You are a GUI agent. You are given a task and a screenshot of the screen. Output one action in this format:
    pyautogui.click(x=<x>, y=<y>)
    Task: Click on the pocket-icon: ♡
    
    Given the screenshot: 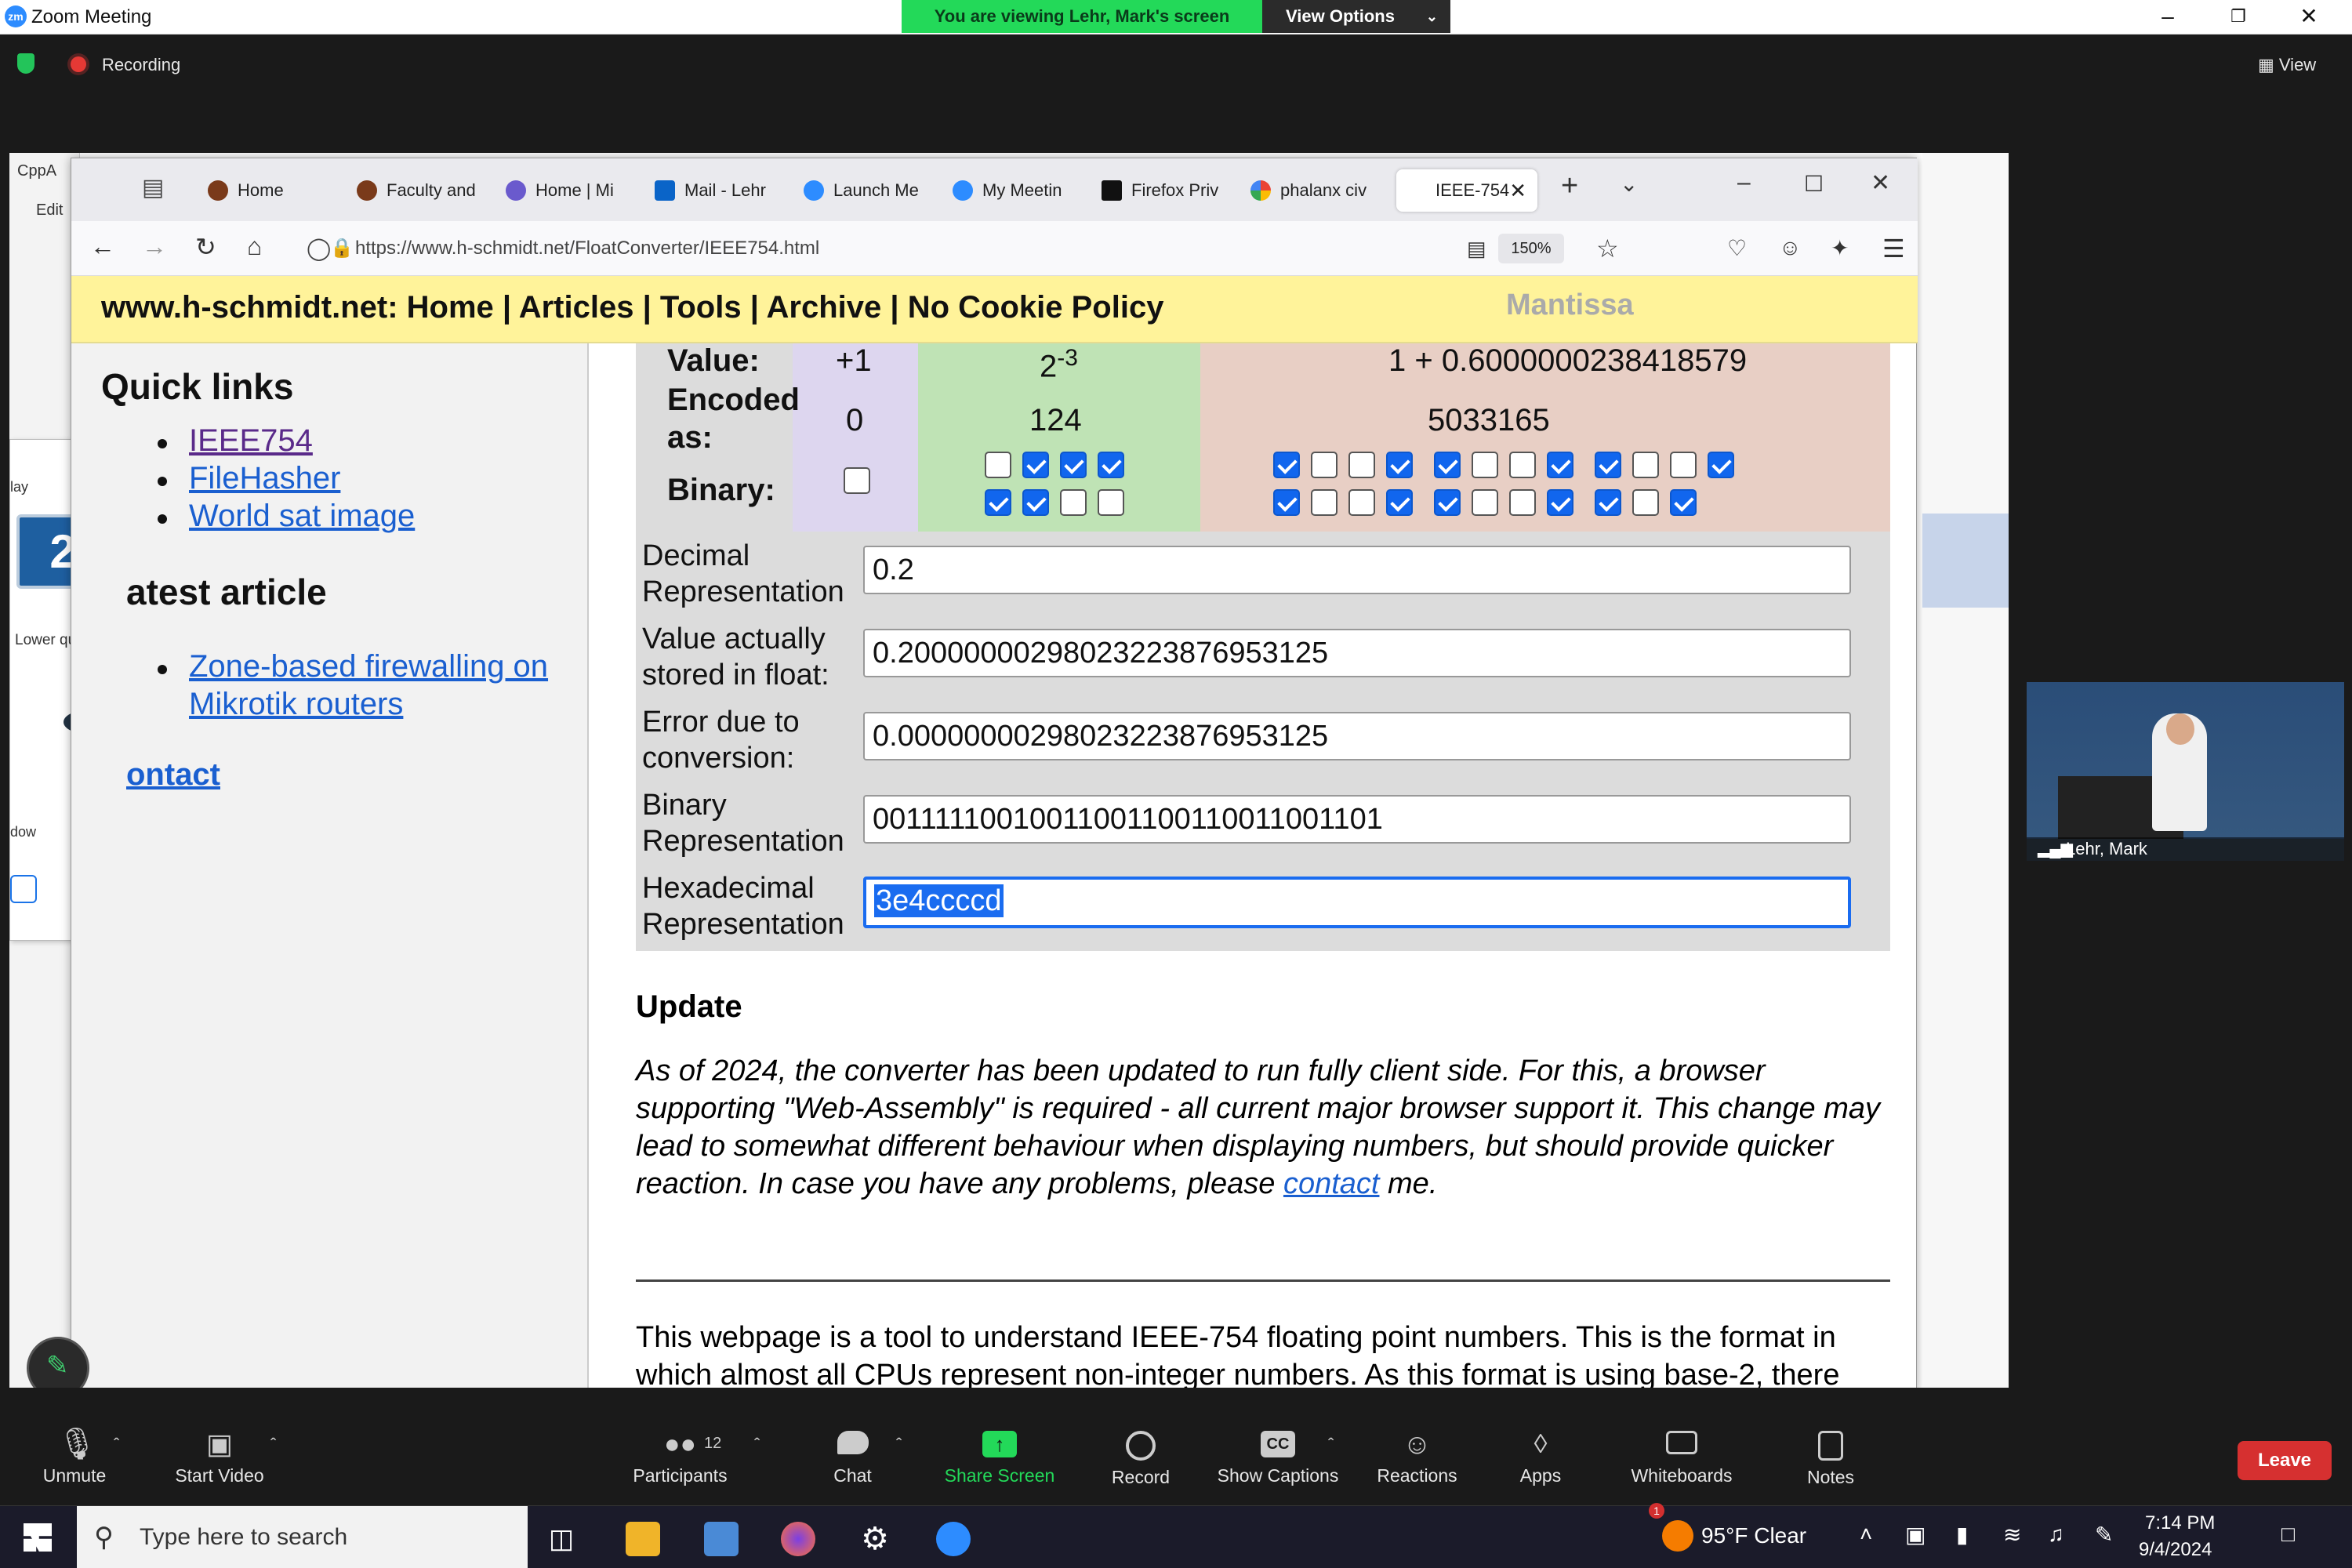 What is the action you would take?
    pyautogui.click(x=1737, y=248)
    